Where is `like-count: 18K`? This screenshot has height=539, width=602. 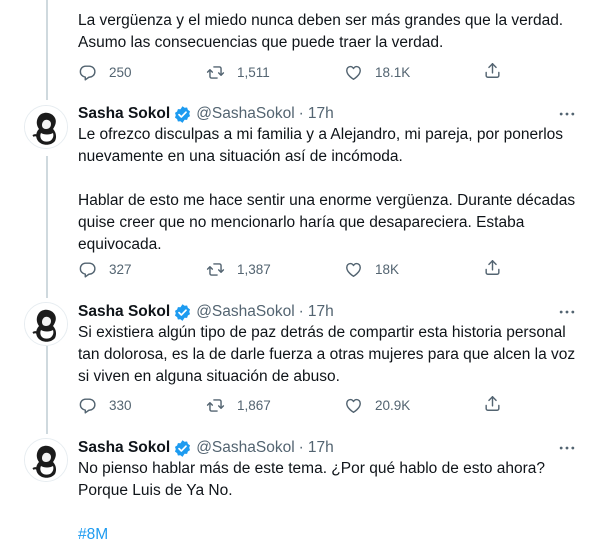 like-count: 18K is located at coordinates (387, 269).